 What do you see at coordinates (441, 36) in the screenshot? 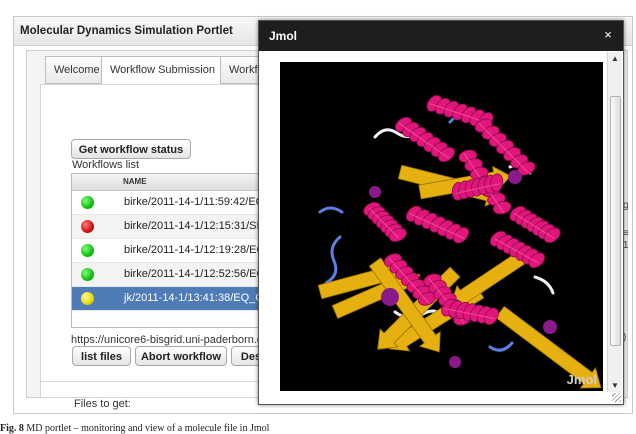
I see `jmol-title: Jmol` at bounding box center [441, 36].